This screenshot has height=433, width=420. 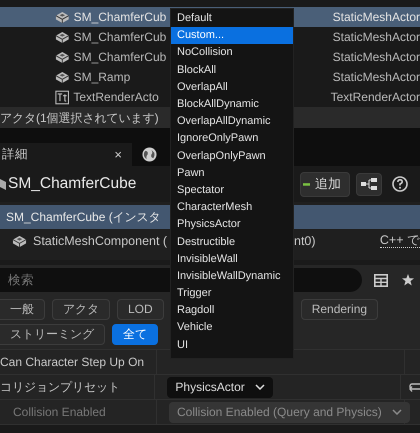 What do you see at coordinates (116, 97) in the screenshot?
I see `actor-name: TextRenderActo` at bounding box center [116, 97].